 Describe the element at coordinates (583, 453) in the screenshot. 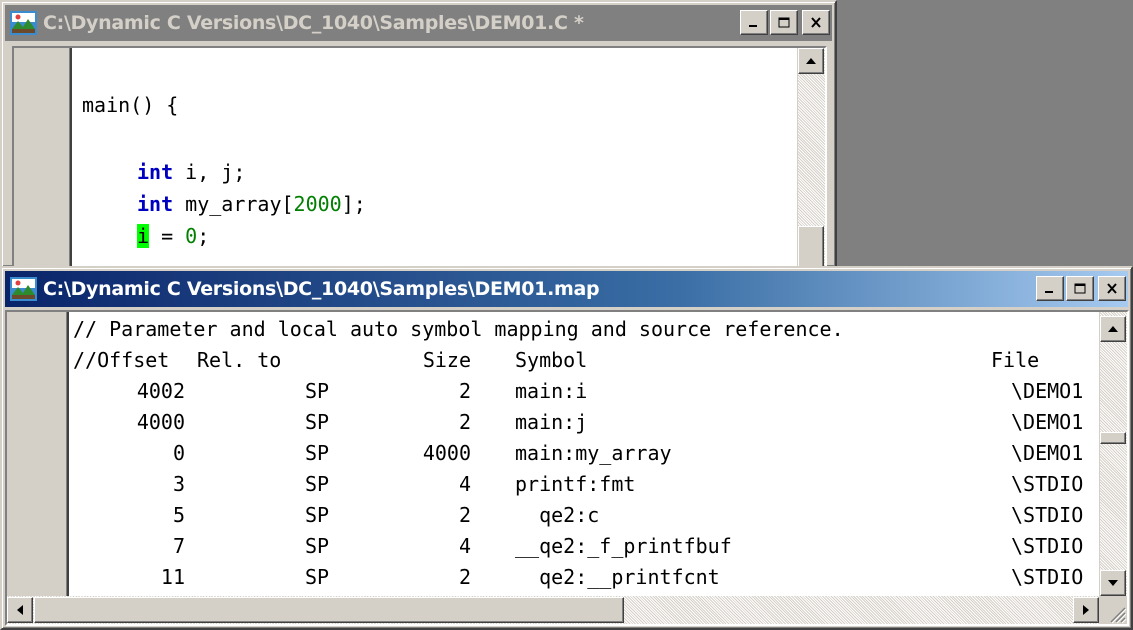

I see `table-row: 0 SP 4000 main:my_array \DEMO1` at that location.